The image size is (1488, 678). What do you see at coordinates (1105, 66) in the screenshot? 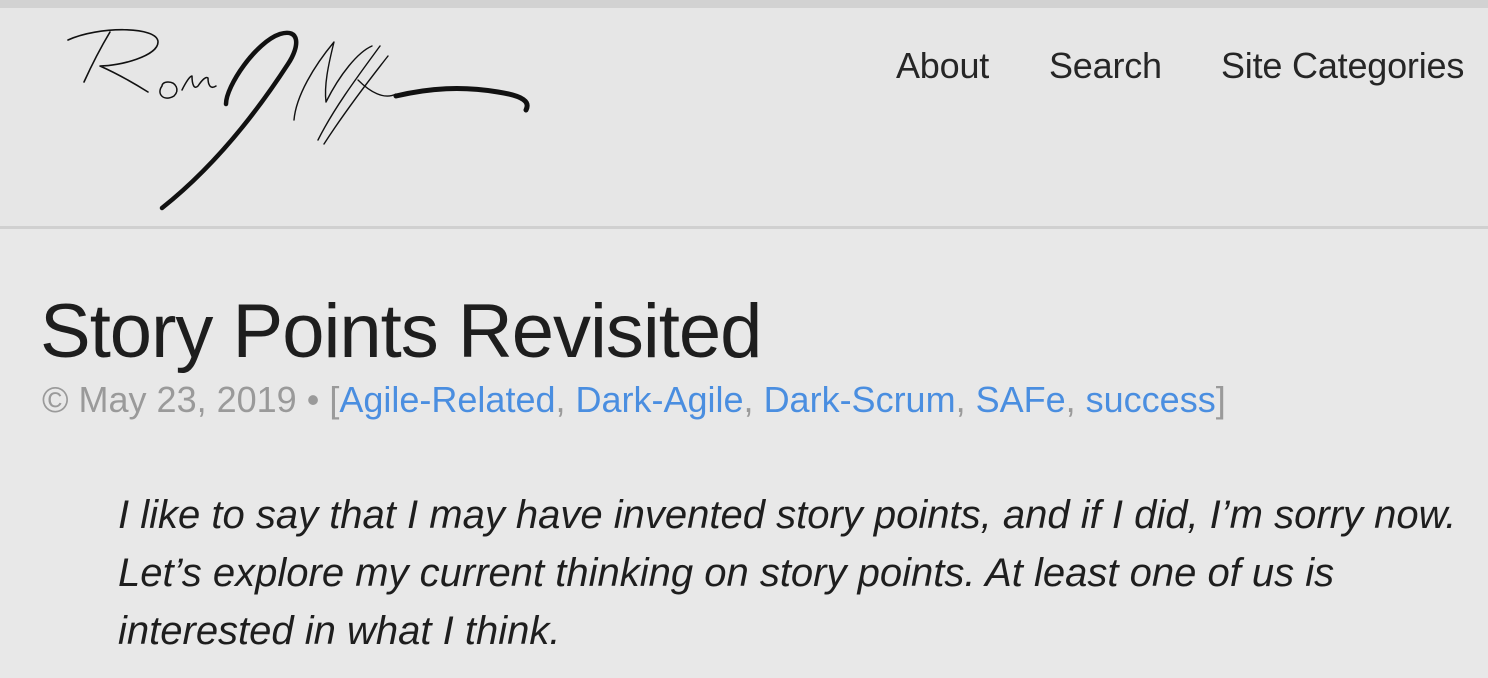
I see `nav-search-link: Search` at bounding box center [1105, 66].